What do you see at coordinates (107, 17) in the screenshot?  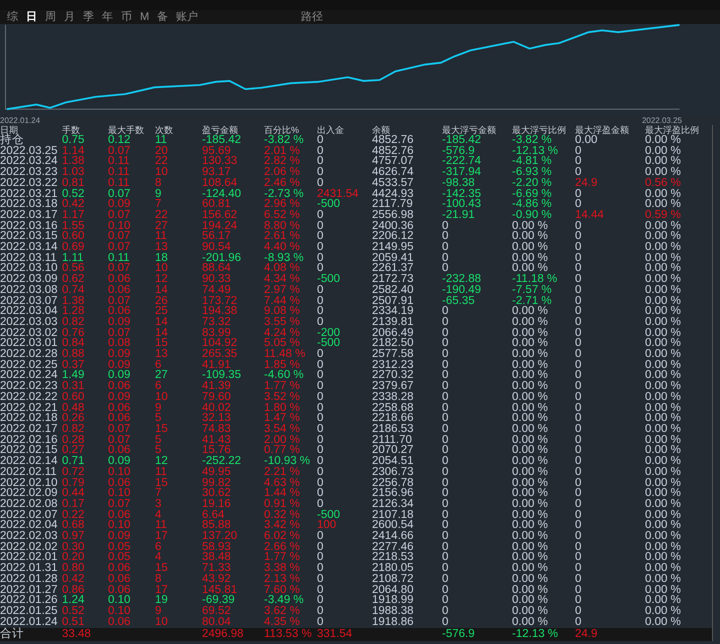 I see `period-tab: 年` at bounding box center [107, 17].